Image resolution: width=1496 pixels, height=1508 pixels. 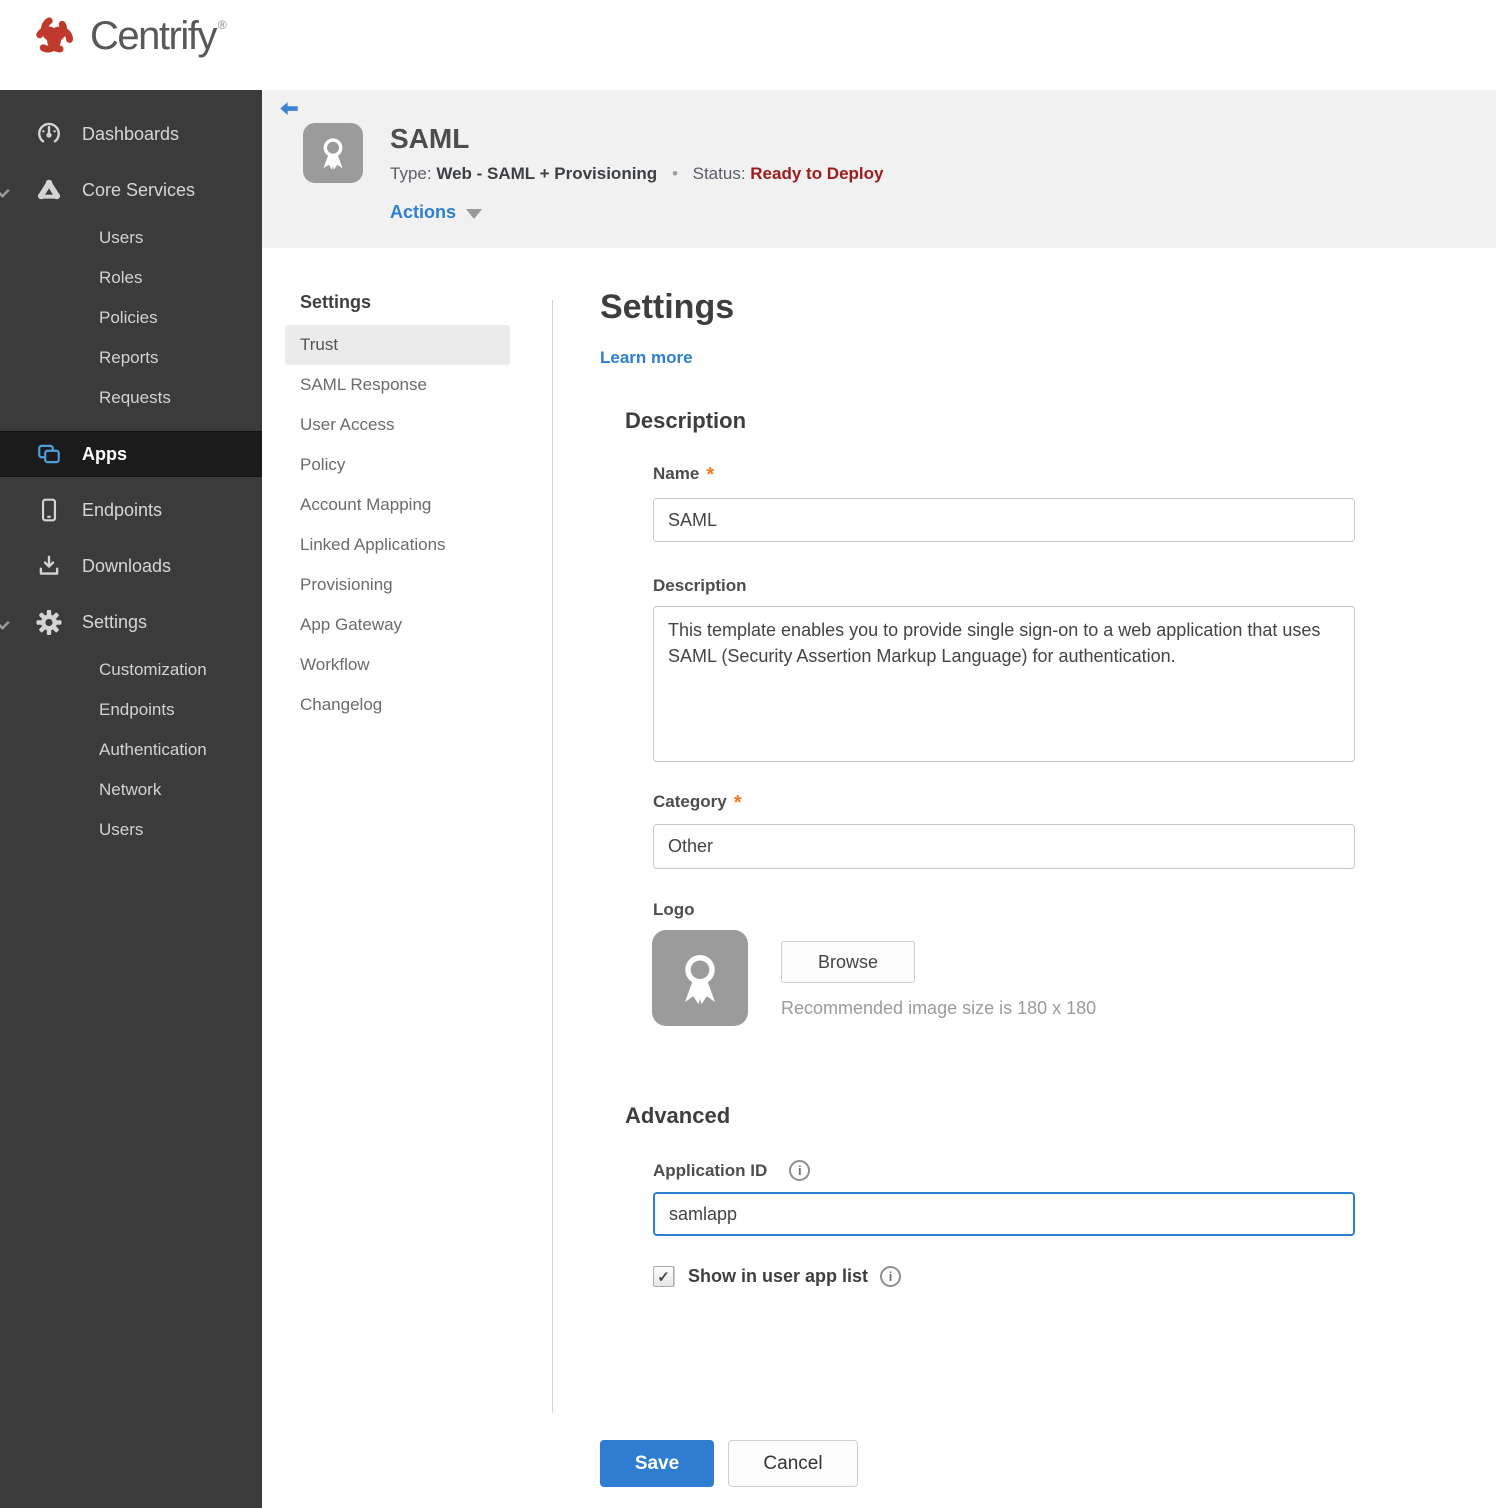 What do you see at coordinates (407, 425) in the screenshot?
I see `subnav-item-user-access: User Access` at bounding box center [407, 425].